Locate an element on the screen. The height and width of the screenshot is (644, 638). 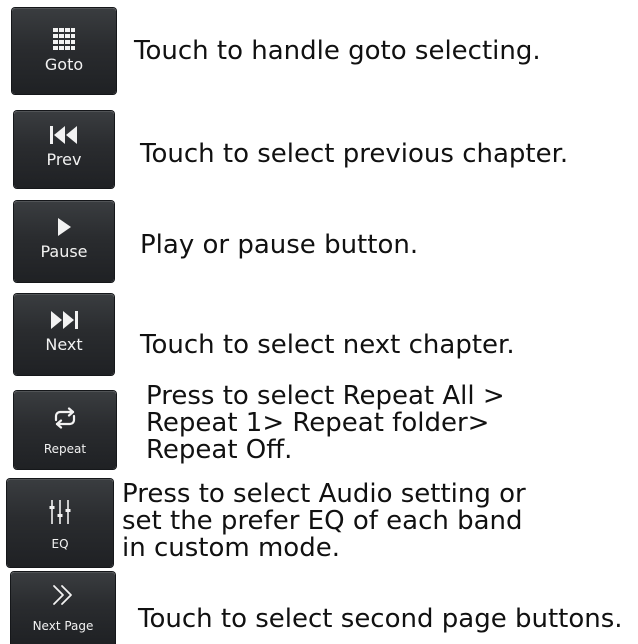
goto-description: Touch to handle goto selecting. is located at coordinates (337, 51).